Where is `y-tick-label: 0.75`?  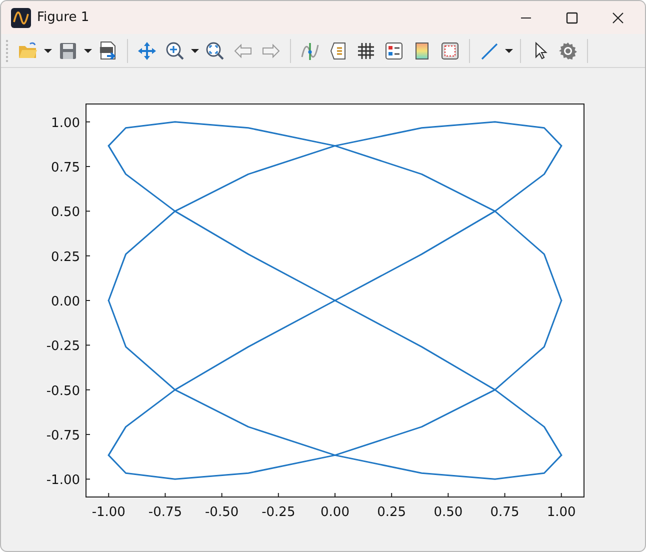
y-tick-label: 0.75 is located at coordinates (65, 168).